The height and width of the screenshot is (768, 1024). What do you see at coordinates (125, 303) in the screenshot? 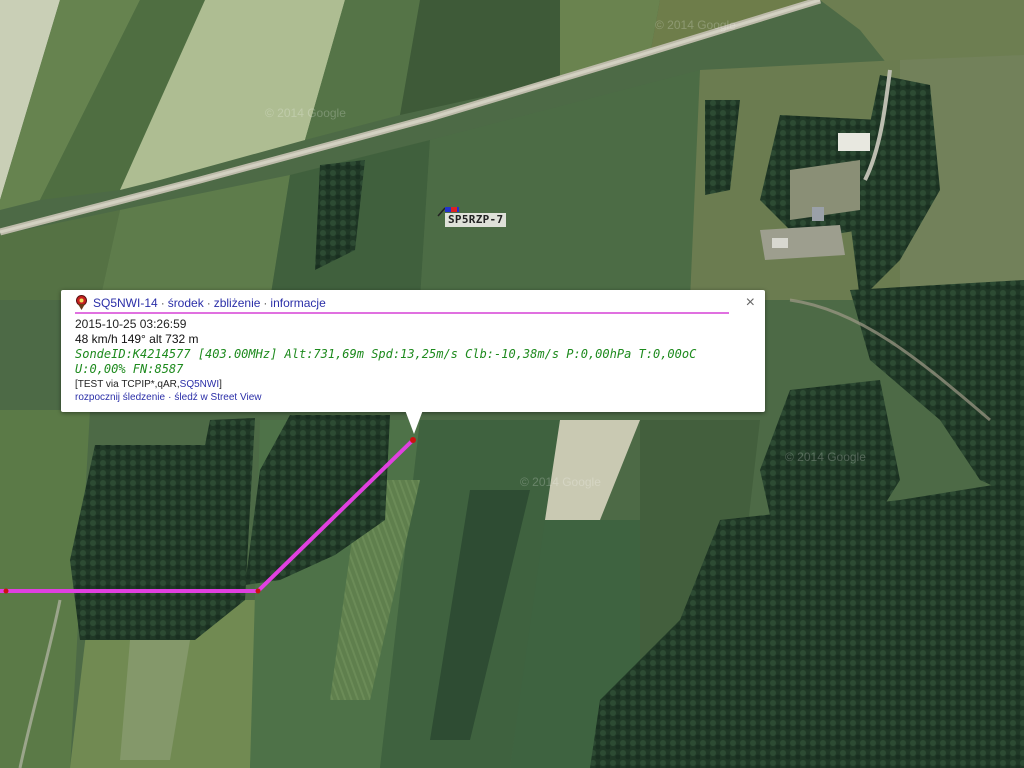
I see `callsign-link: SQ5NWI-14` at bounding box center [125, 303].